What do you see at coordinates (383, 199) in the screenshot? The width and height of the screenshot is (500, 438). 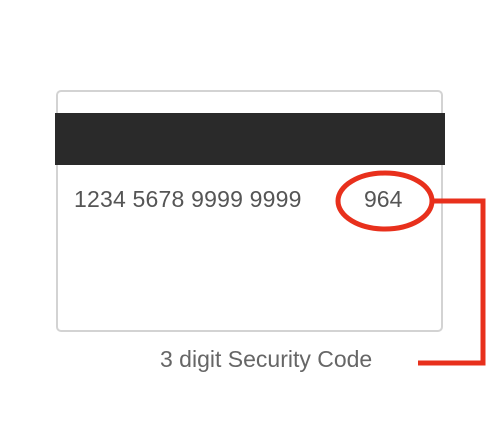 I see `security-code: 964` at bounding box center [383, 199].